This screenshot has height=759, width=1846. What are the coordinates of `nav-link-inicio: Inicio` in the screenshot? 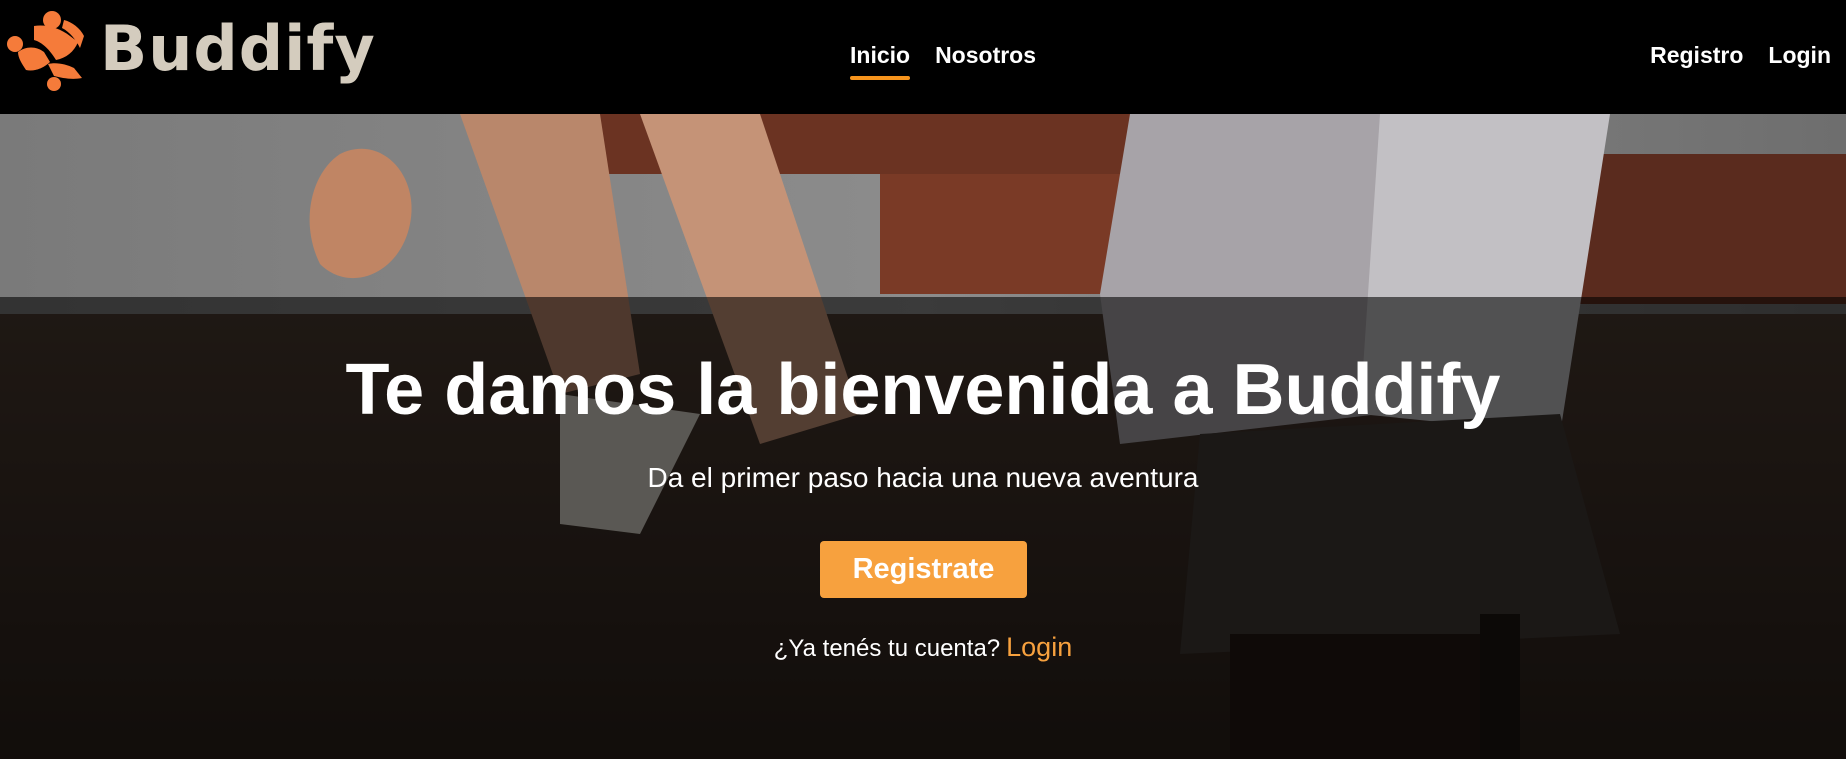 It's located at (880, 61).